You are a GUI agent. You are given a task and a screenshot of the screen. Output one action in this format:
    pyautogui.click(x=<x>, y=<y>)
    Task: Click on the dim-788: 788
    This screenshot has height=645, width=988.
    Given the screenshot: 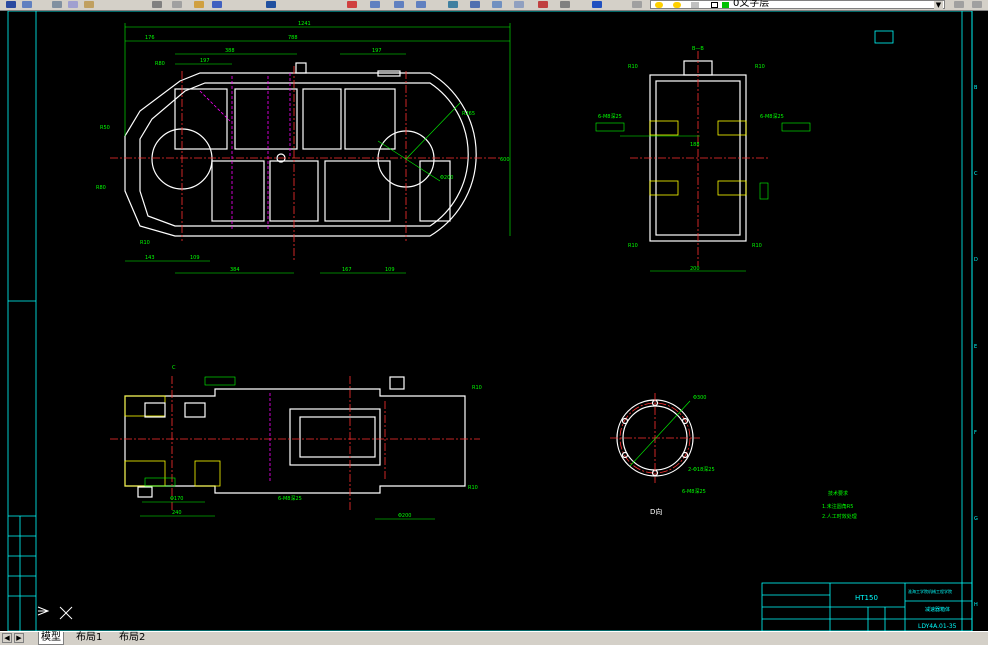 What is the action you would take?
    pyautogui.click(x=293, y=38)
    